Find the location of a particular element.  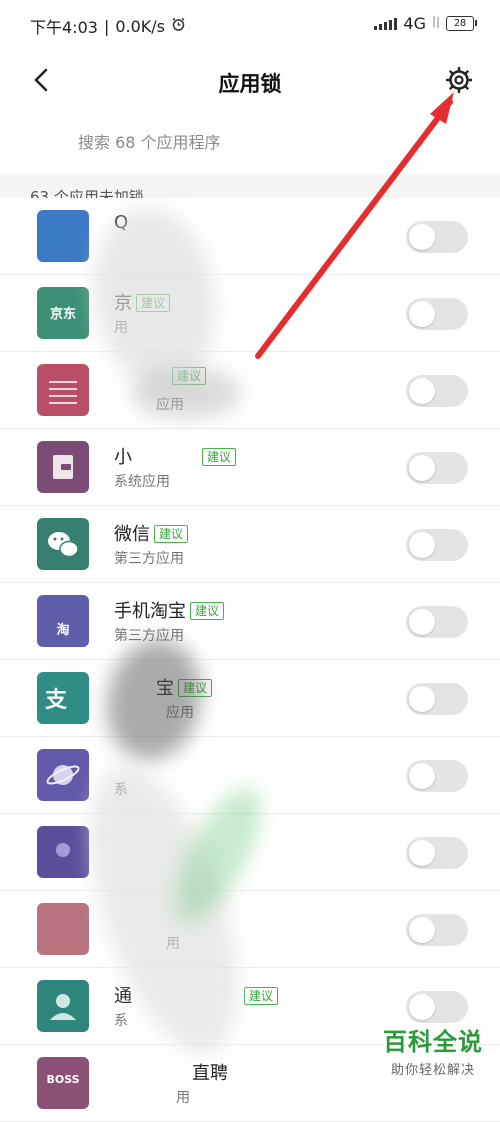

alipay-app-icon: 支 is located at coordinates (63, 698).